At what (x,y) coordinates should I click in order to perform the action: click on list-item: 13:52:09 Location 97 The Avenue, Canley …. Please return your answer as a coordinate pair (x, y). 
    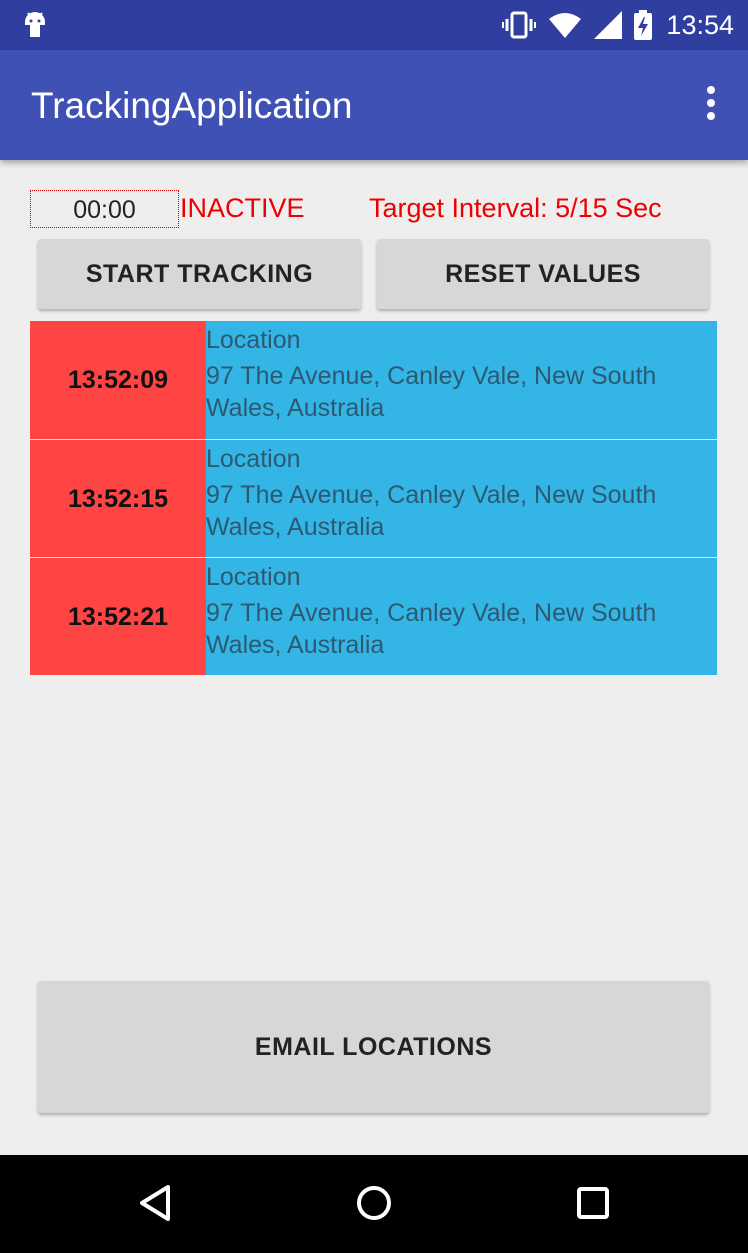
    Looking at the image, I should click on (373, 380).